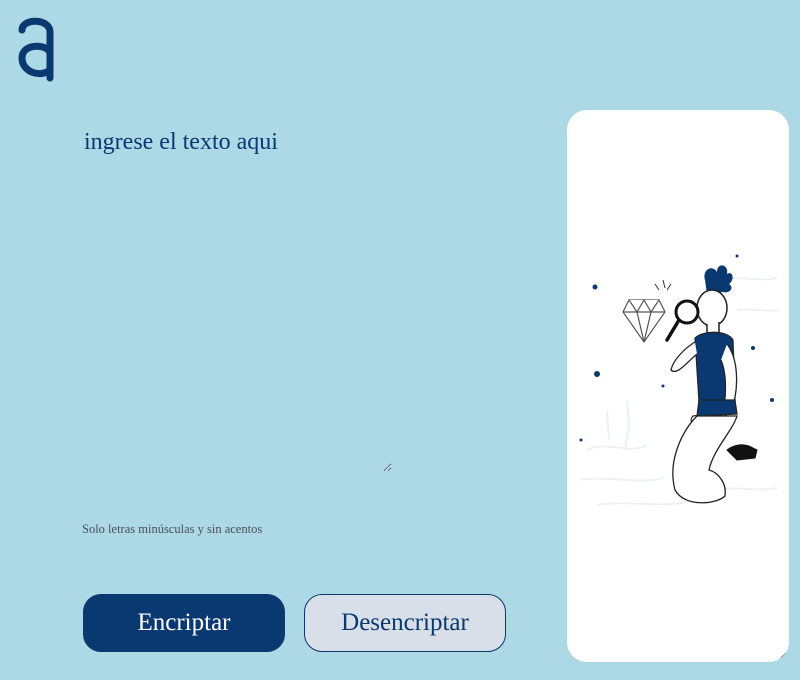 Image resolution: width=800 pixels, height=680 pixels. What do you see at coordinates (184, 623) in the screenshot?
I see `encrypt-button: Encriptar` at bounding box center [184, 623].